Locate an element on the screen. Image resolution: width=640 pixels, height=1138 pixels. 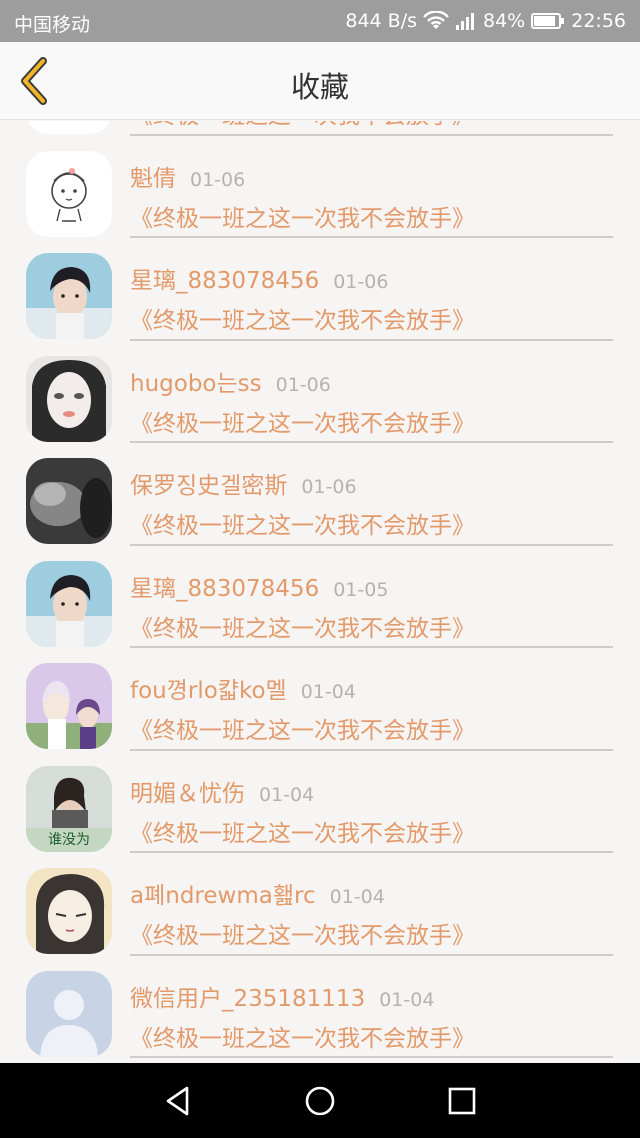
list-item: 谁没为 明媚＆忧伤 01-04 《终极一班之这一次我不会放手》 is located at coordinates (320, 802).